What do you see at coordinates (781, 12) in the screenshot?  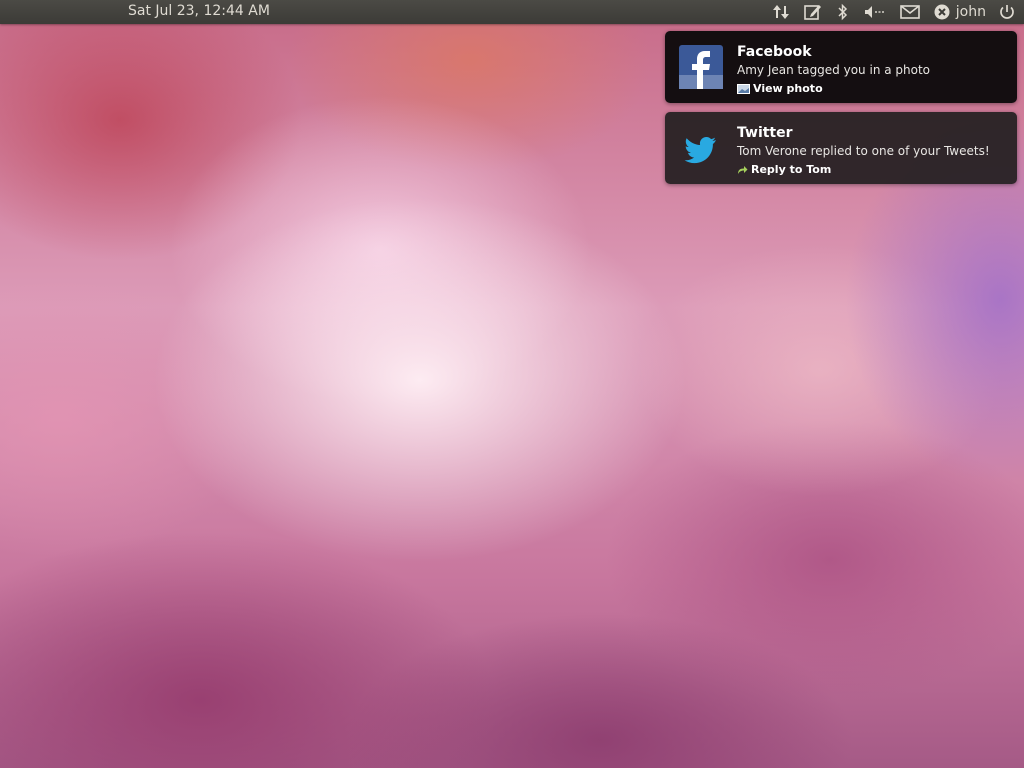 I see `network-arrows-icon` at bounding box center [781, 12].